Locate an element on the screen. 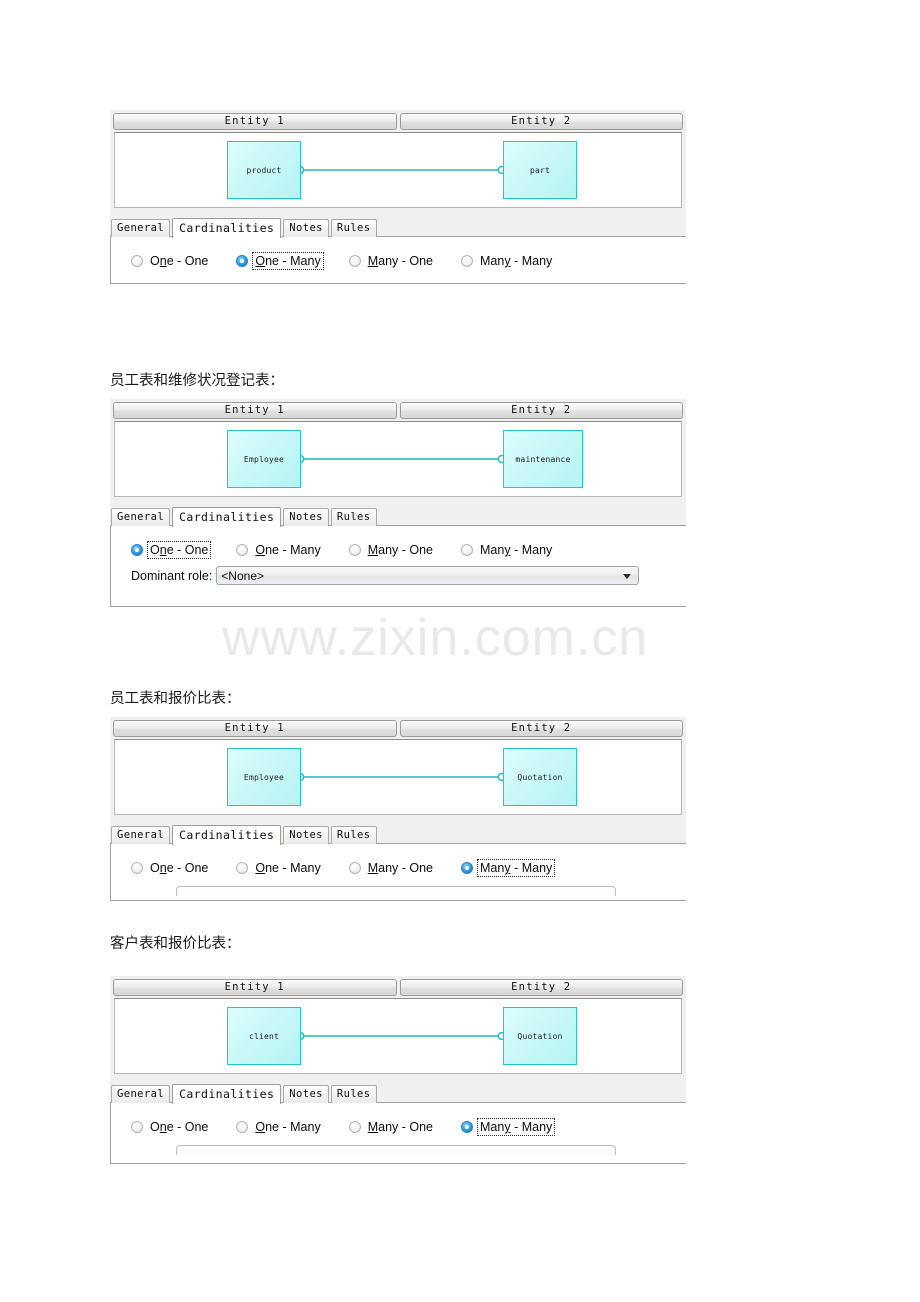  watermark-text: www.zixin.com.cn is located at coordinates (435, 638).